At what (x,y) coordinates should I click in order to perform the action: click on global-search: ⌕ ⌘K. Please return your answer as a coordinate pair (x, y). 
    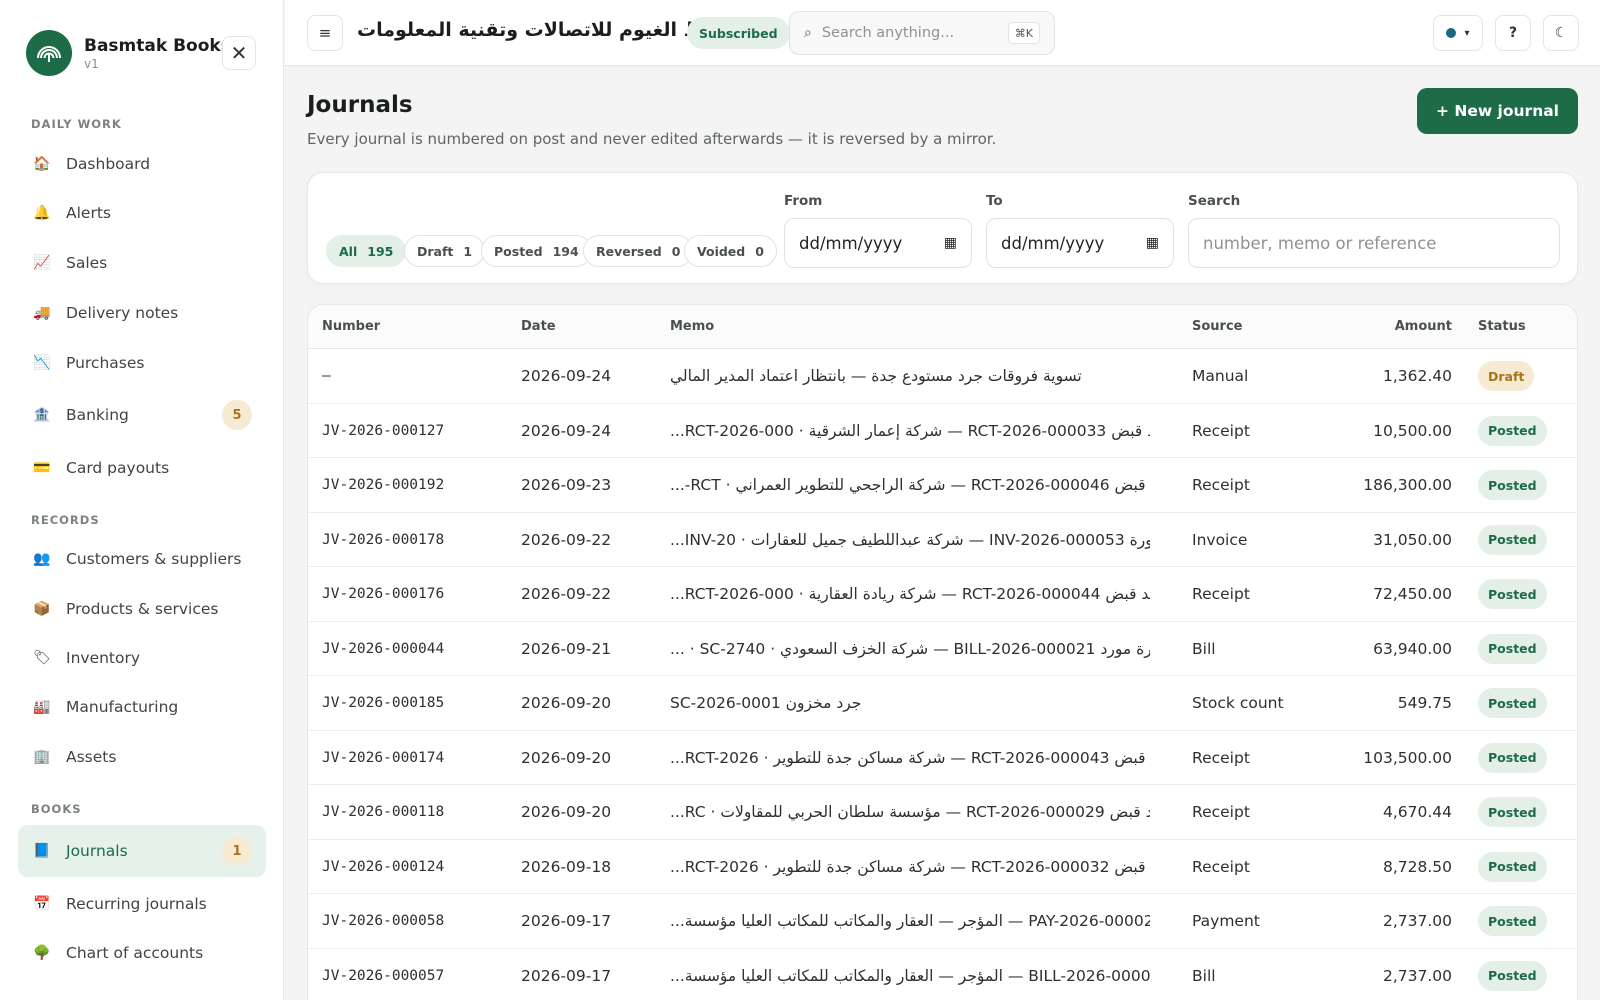
    Looking at the image, I should click on (922, 33).